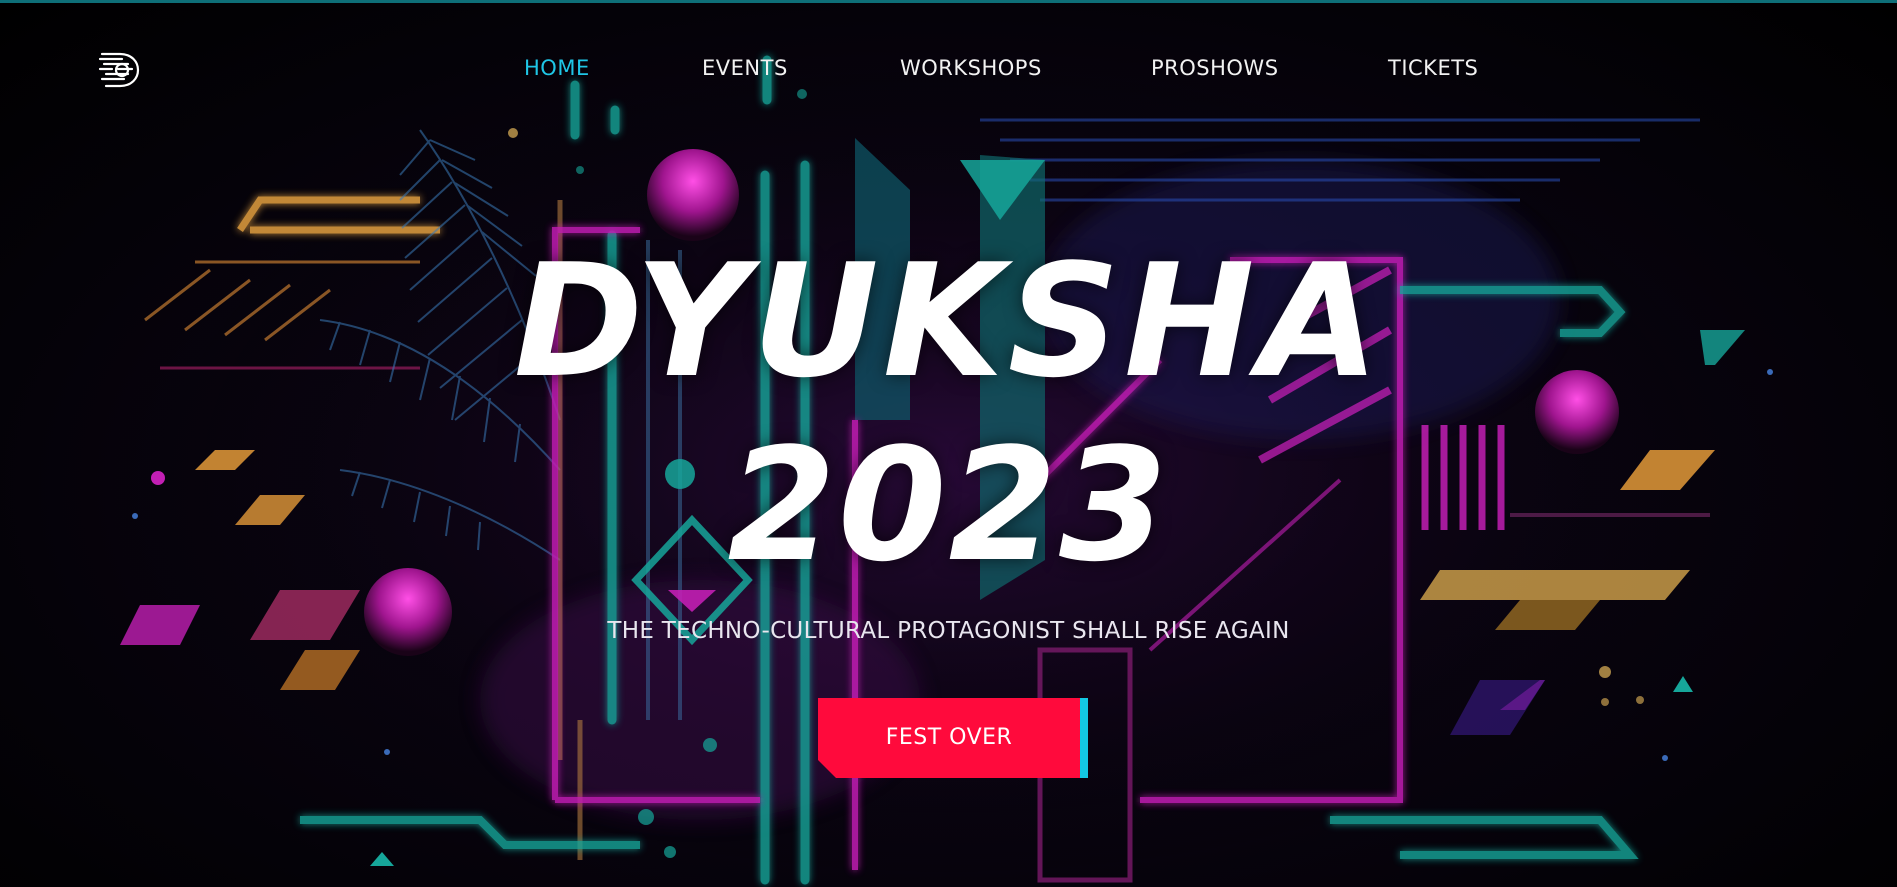  I want to click on fest-over-button: FEST OVER, so click(953, 738).